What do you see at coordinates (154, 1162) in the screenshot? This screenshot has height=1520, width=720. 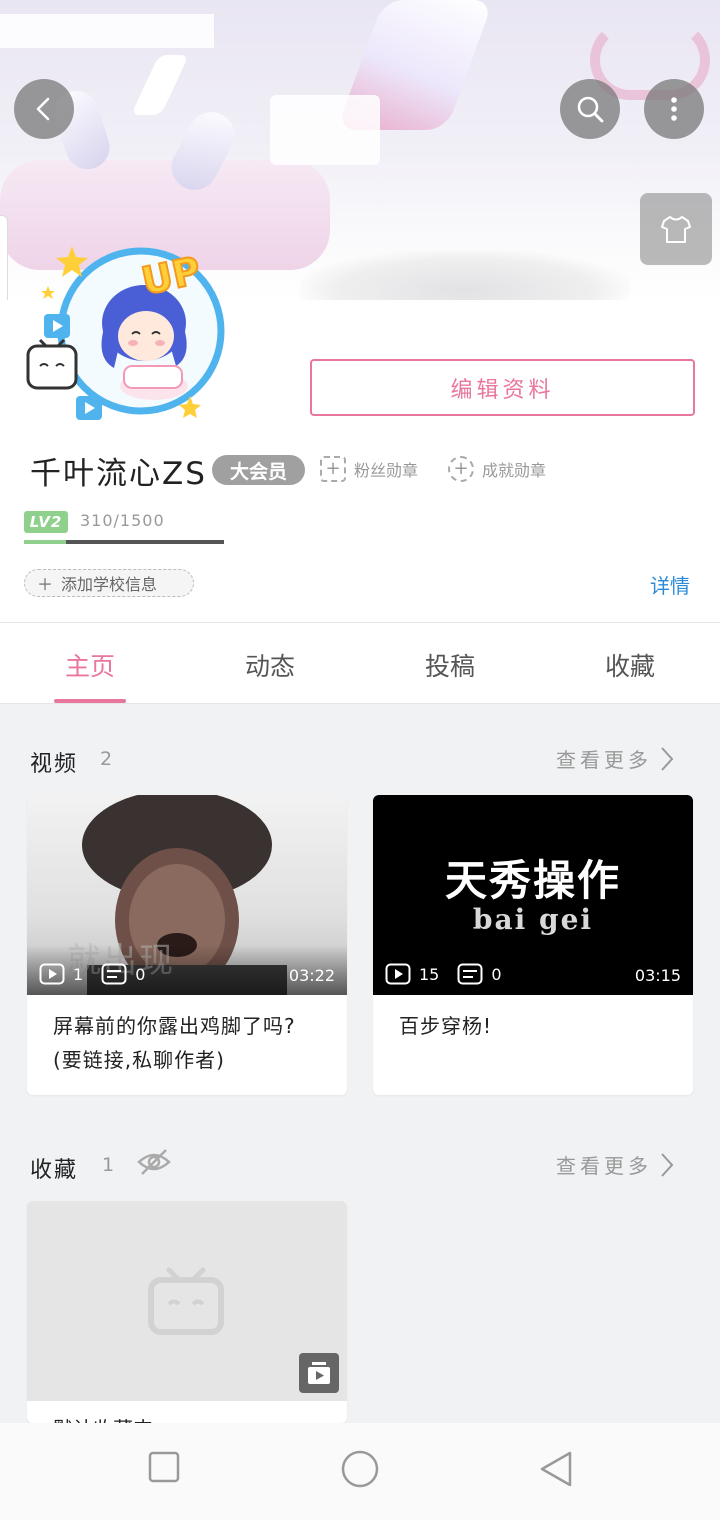 I see `eye-off-icon` at bounding box center [154, 1162].